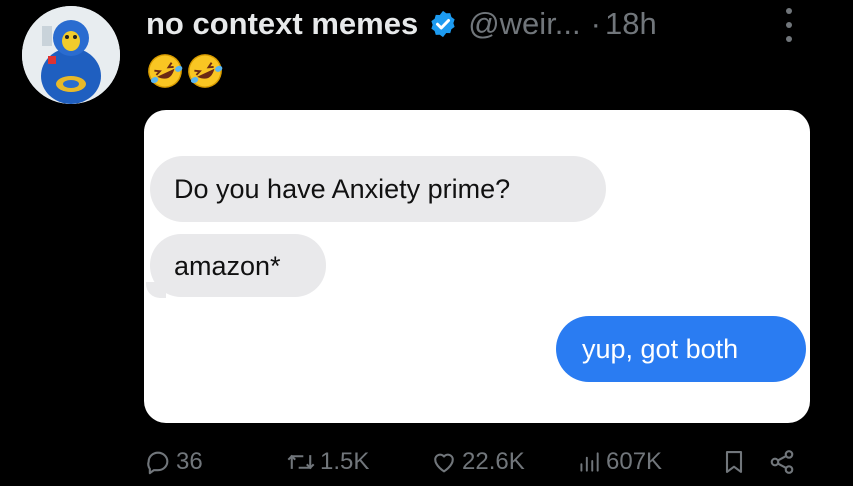 This screenshot has width=853, height=486. Describe the element at coordinates (185, 72) in the screenshot. I see `post-text` at that location.